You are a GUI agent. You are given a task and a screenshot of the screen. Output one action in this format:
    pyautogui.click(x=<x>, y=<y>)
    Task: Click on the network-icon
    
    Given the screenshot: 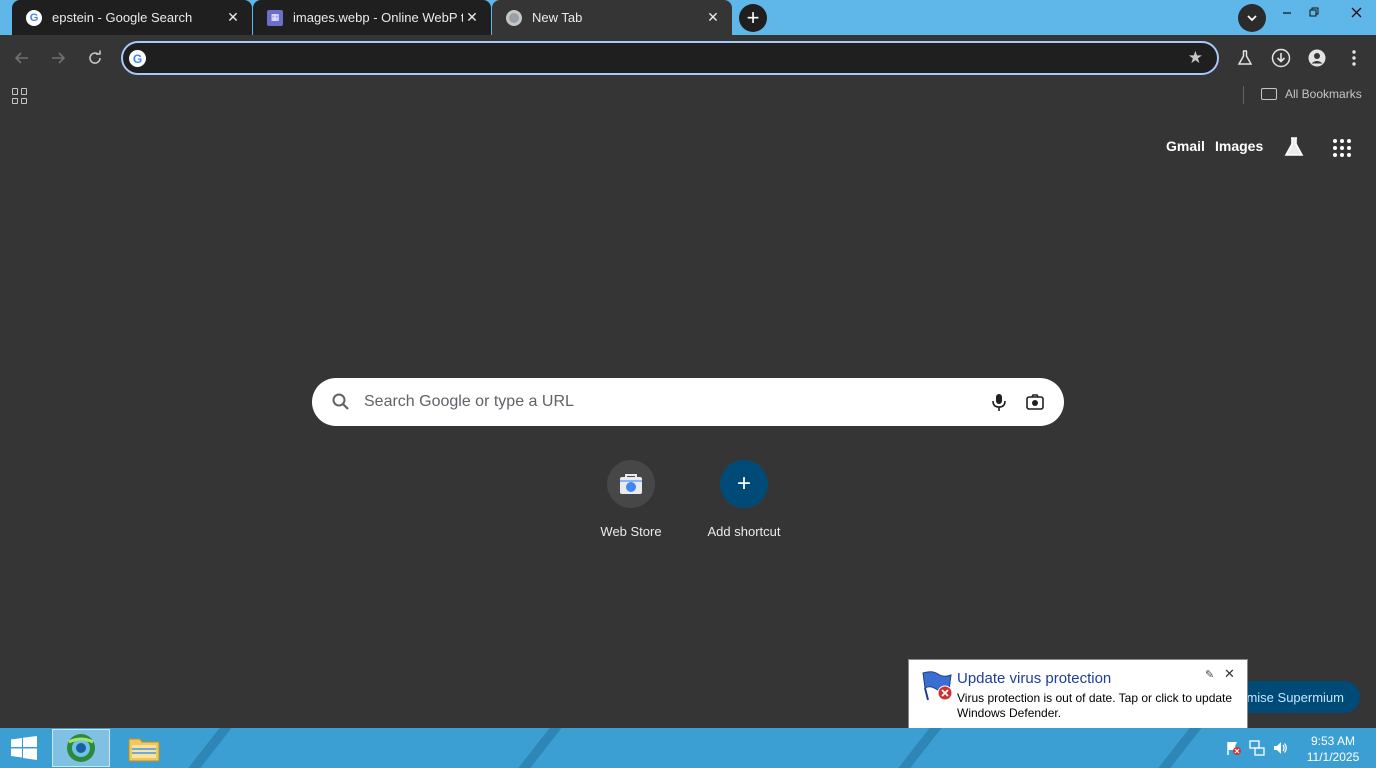 What is the action you would take?
    pyautogui.click(x=1257, y=748)
    